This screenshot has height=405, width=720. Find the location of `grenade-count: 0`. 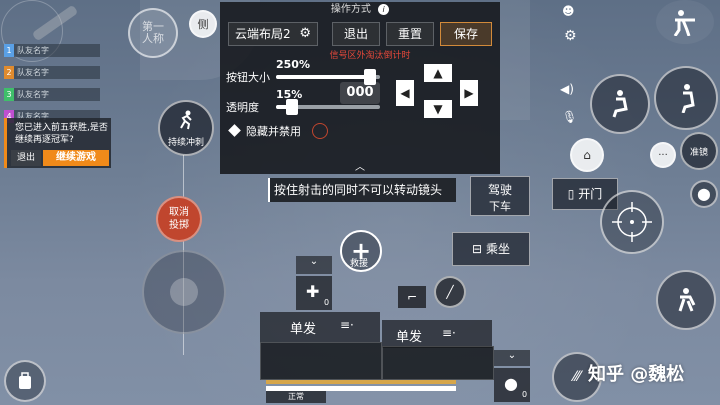

grenade-count: 0 is located at coordinates (525, 394).